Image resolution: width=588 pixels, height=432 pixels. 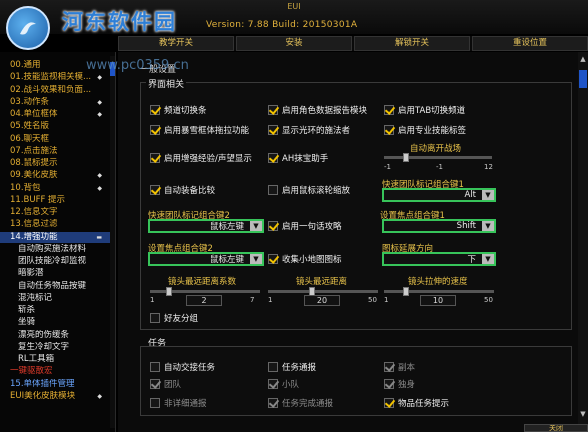 I want to click on expand-icon: ▬, so click(x=99, y=237).